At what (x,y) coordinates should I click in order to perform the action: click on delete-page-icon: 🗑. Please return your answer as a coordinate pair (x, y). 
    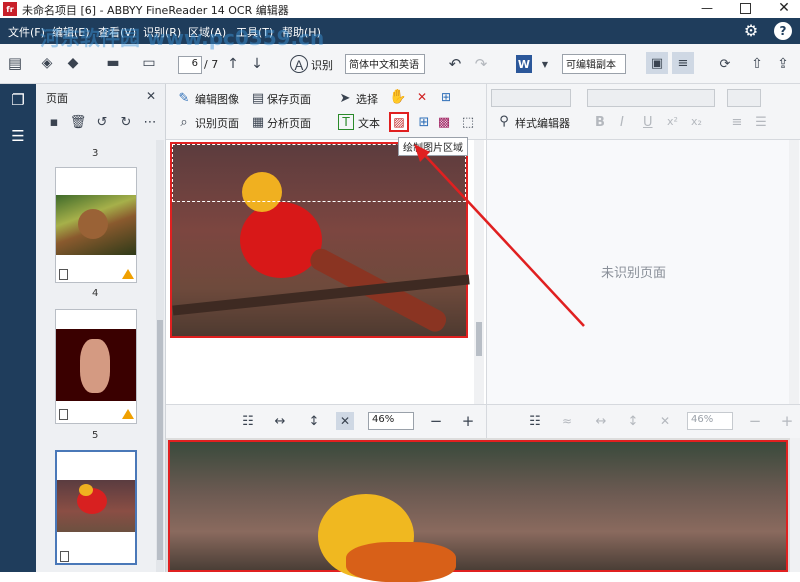
    Looking at the image, I should click on (78, 122).